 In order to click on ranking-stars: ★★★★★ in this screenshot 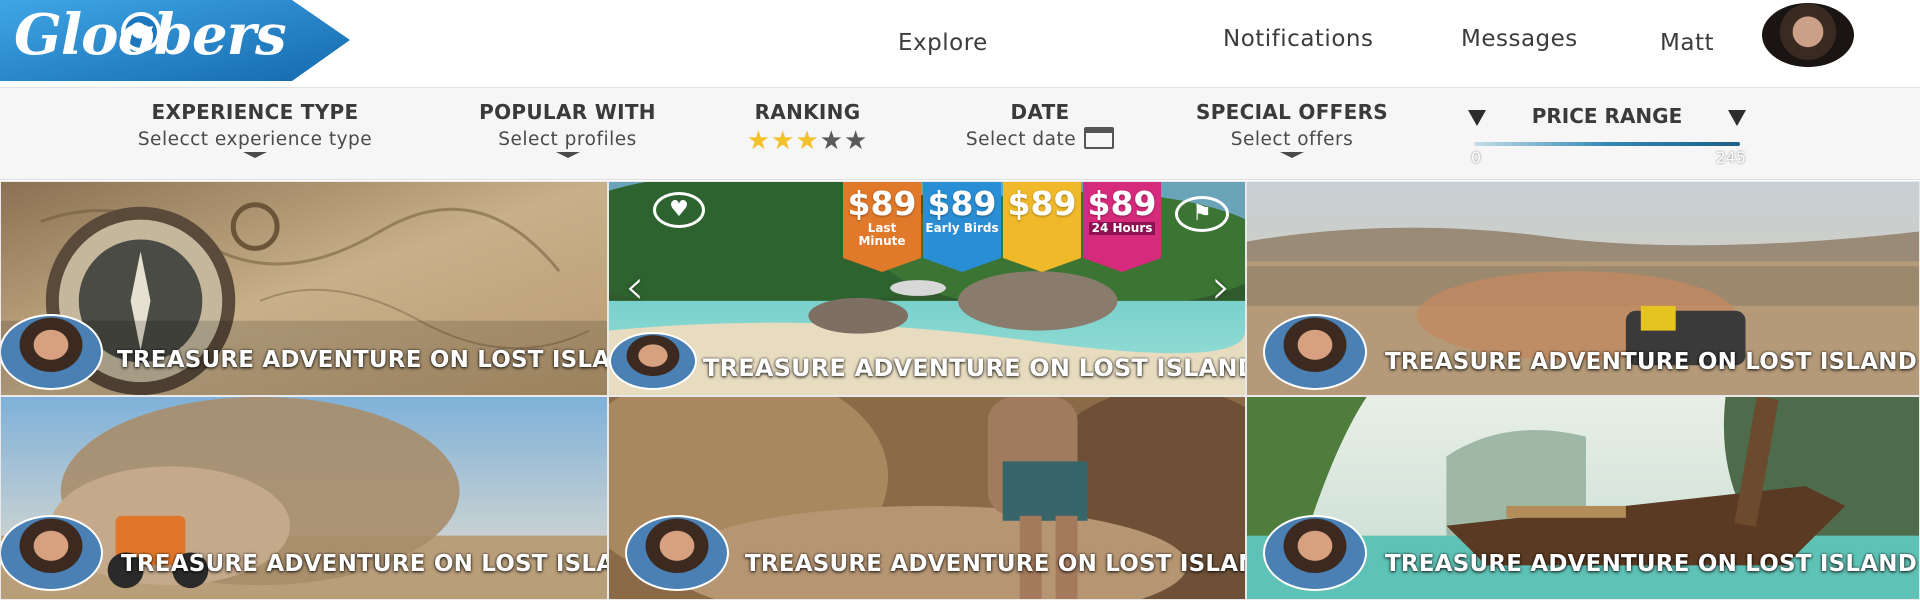, I will do `click(807, 141)`.